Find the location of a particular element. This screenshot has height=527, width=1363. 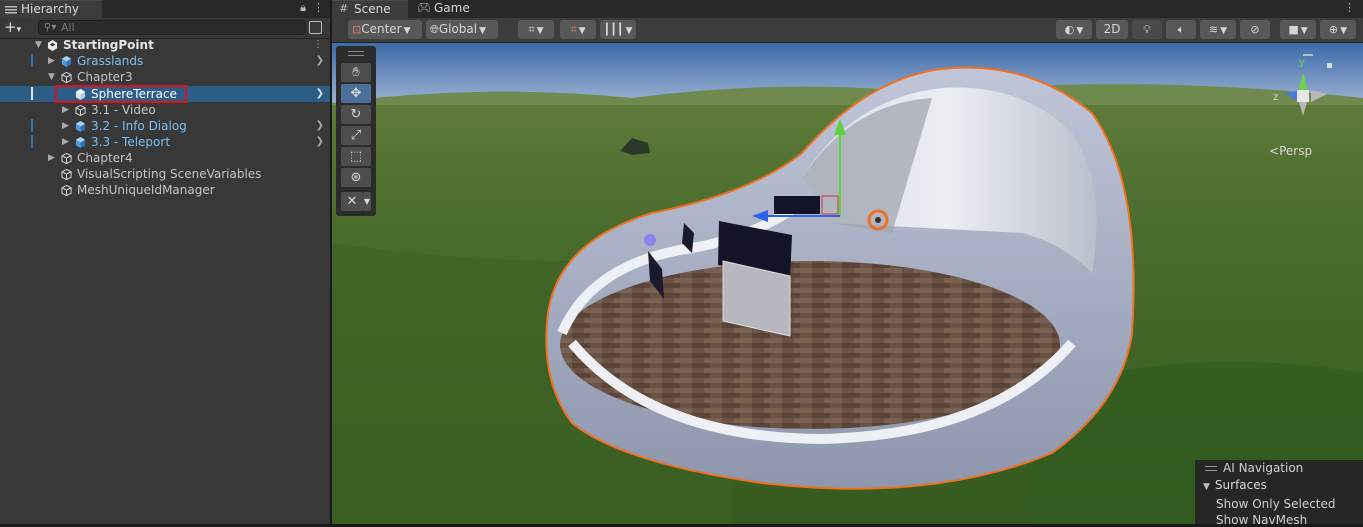

lighting-toggle-button: 💡︎ is located at coordinates (1147, 29).